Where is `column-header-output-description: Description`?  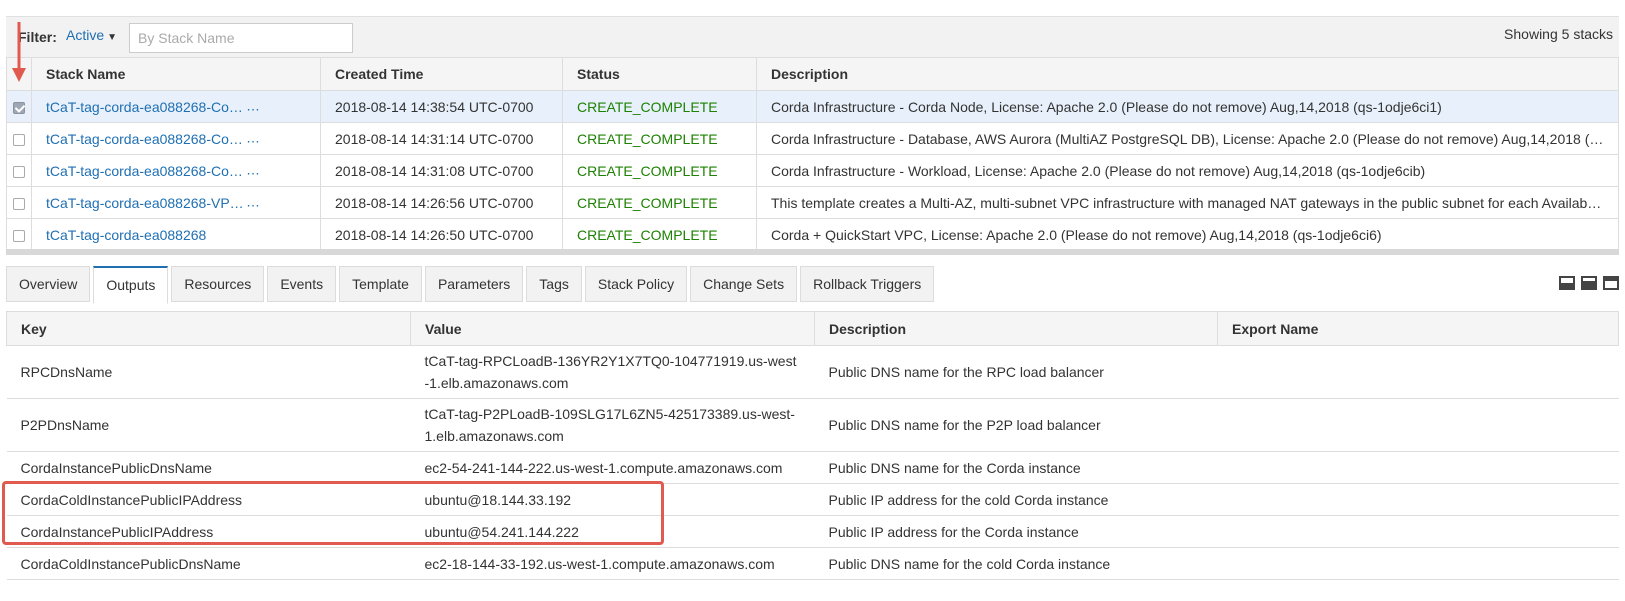
column-header-output-description: Description is located at coordinates (1016, 328).